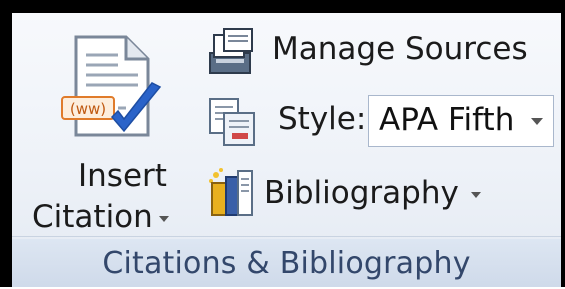  What do you see at coordinates (100, 217) in the screenshot?
I see `insert-citation-label-line2: Citation` at bounding box center [100, 217].